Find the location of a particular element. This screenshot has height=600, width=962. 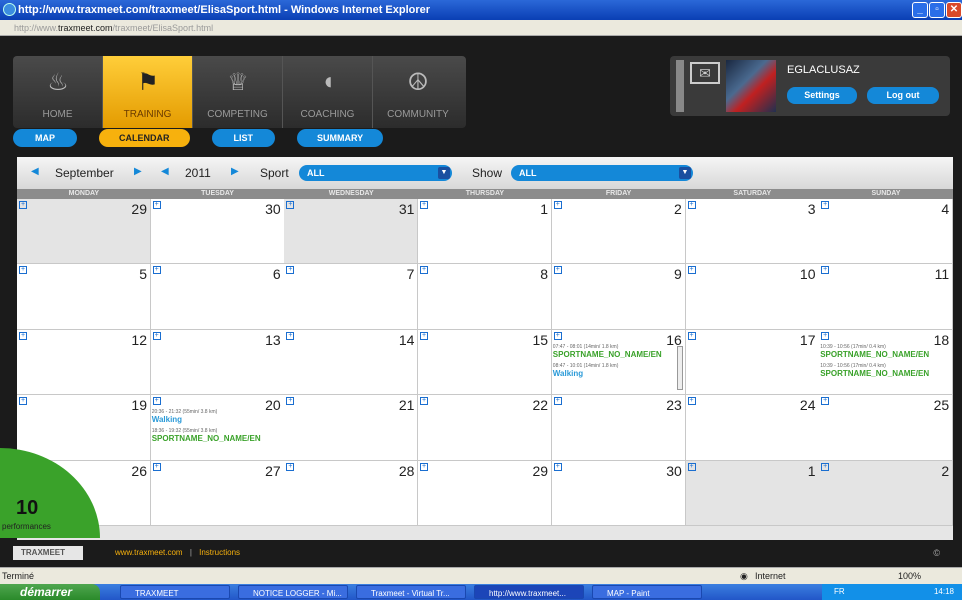

tab-calendar: CALENDAR is located at coordinates (144, 138).